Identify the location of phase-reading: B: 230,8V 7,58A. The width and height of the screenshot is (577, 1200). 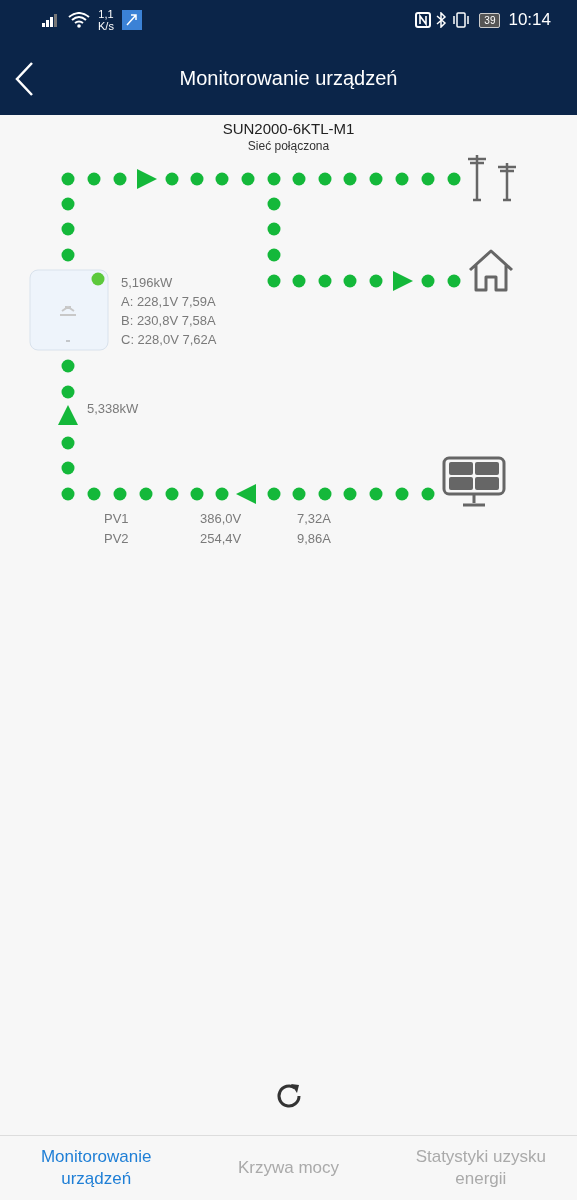
(168, 321).